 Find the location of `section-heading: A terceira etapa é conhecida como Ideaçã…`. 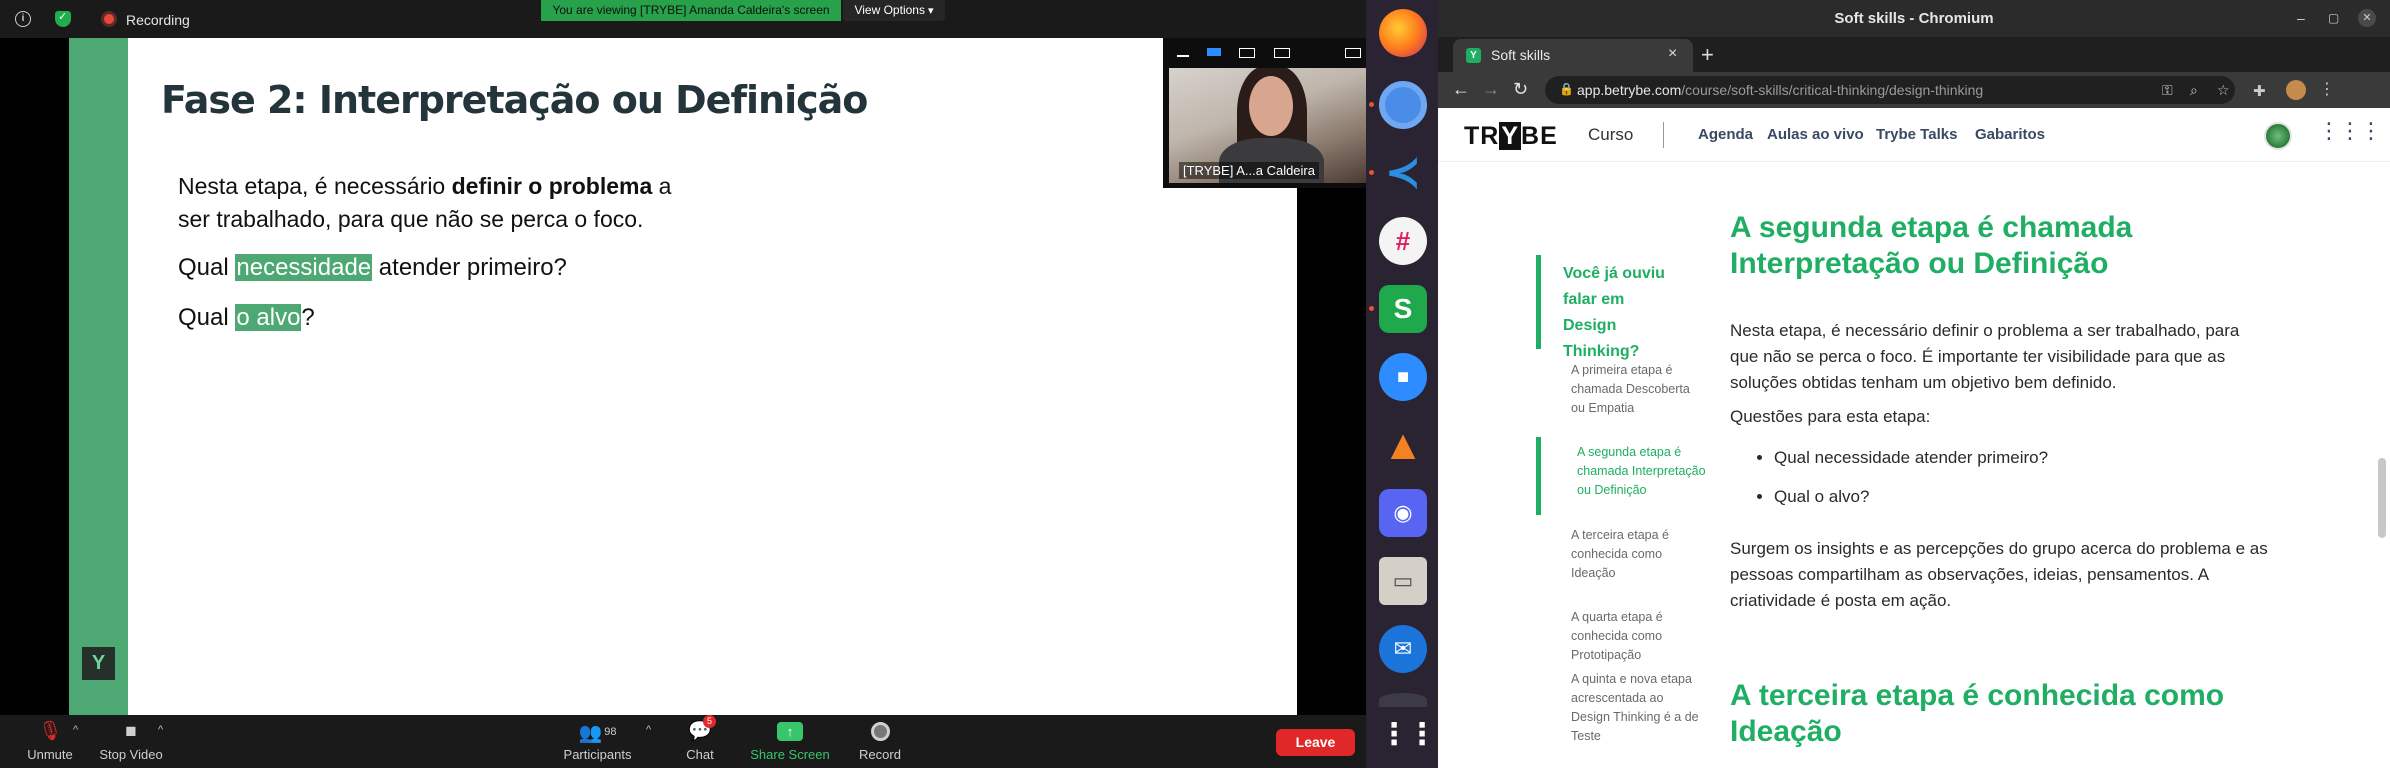

section-heading: A terceira etapa é conhecida como Ideaçã… is located at coordinates (1977, 713).